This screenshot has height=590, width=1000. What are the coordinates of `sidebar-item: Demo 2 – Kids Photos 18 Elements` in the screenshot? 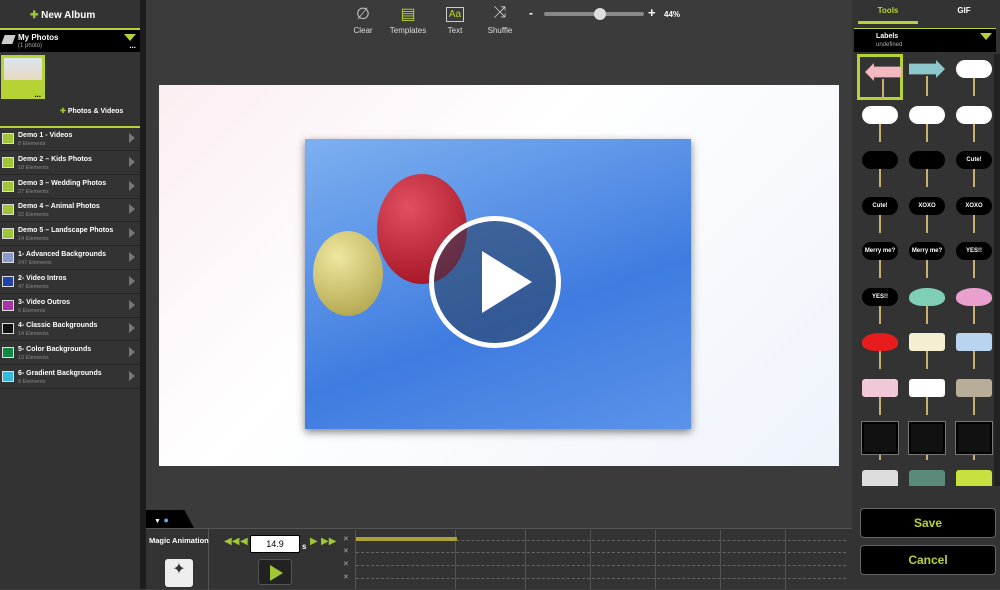 It's located at (70, 163).